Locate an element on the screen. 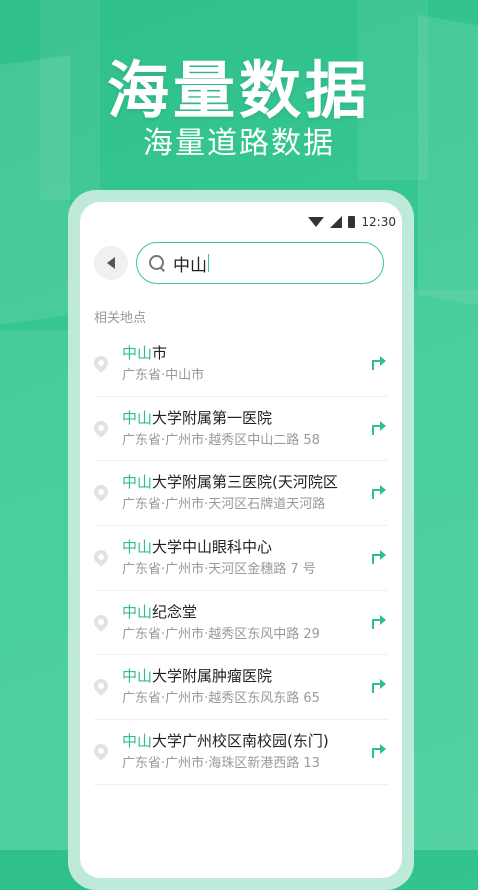  place-address: 广东省·广州市·海珠区新港西路 13 is located at coordinates (221, 764).